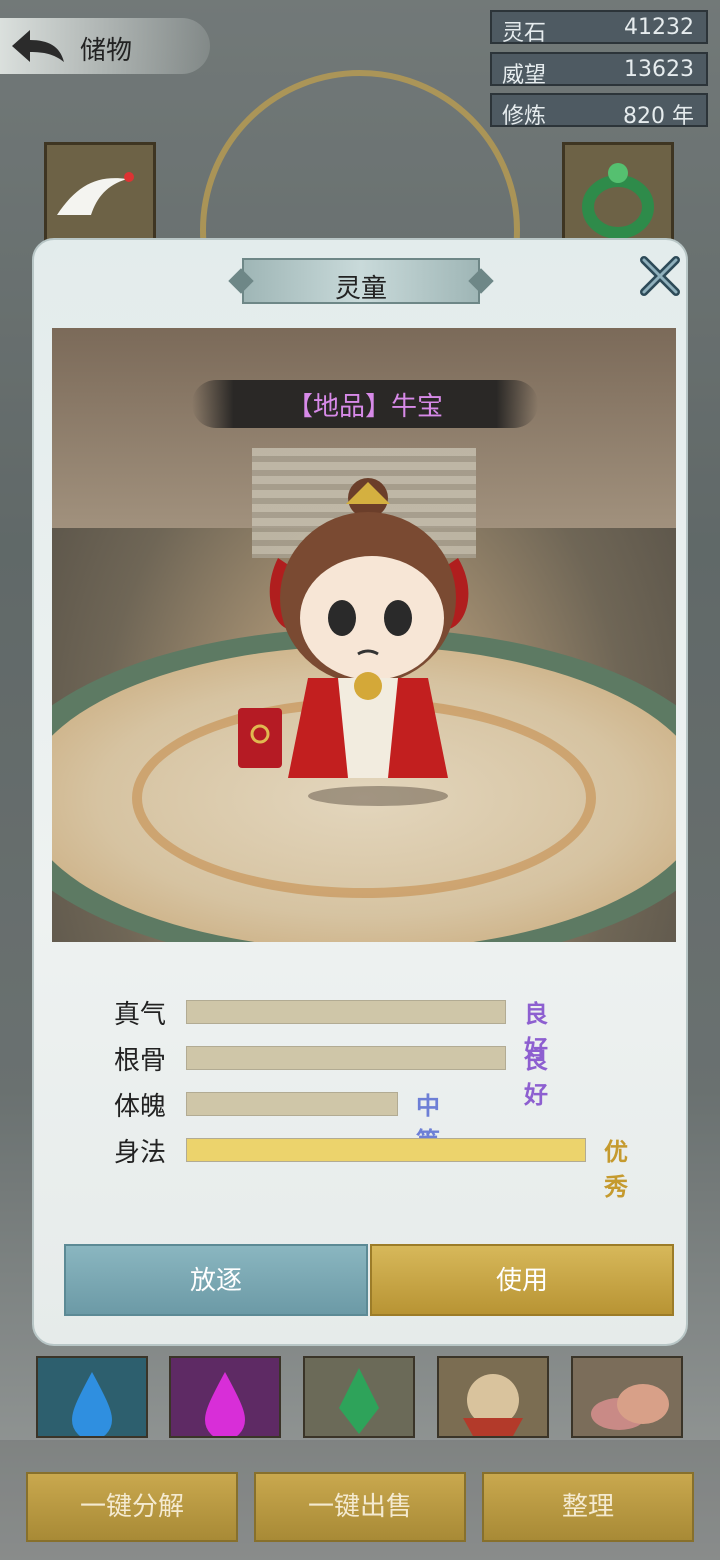  I want to click on blue-drop-icon, so click(92, 1404).